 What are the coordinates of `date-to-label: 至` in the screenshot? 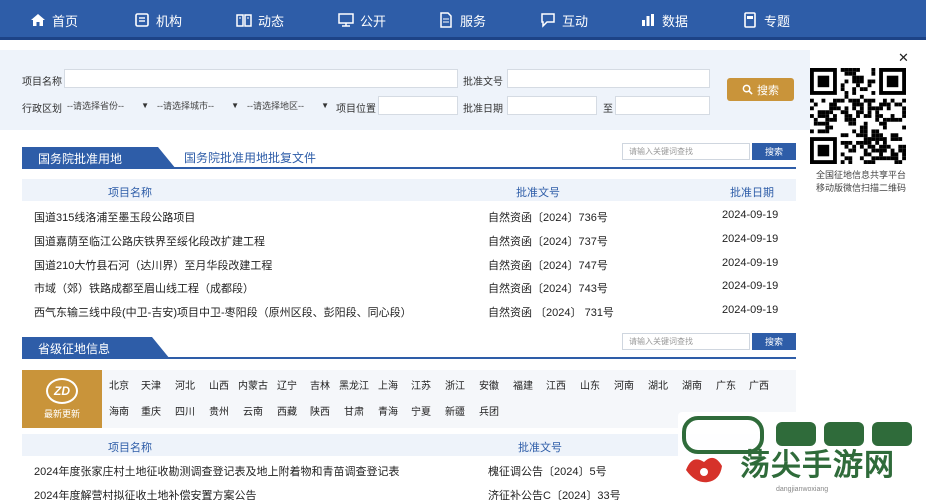 It's located at (608, 109).